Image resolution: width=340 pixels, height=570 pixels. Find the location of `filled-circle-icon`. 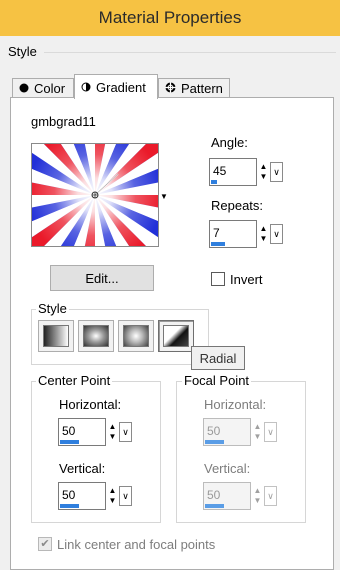

filled-circle-icon is located at coordinates (24, 88).